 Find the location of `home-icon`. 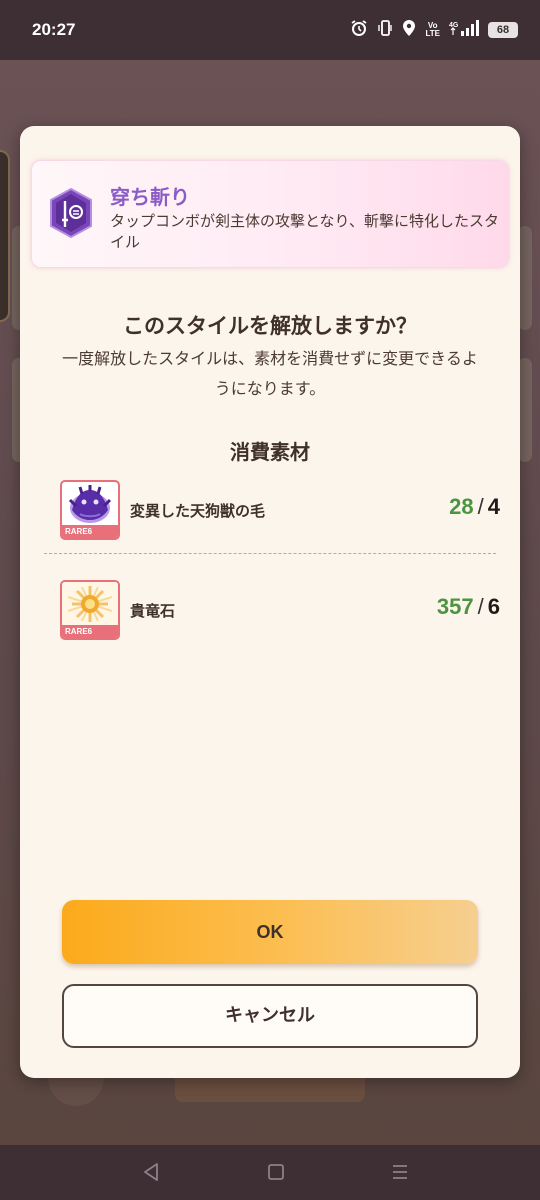

home-icon is located at coordinates (276, 1172).